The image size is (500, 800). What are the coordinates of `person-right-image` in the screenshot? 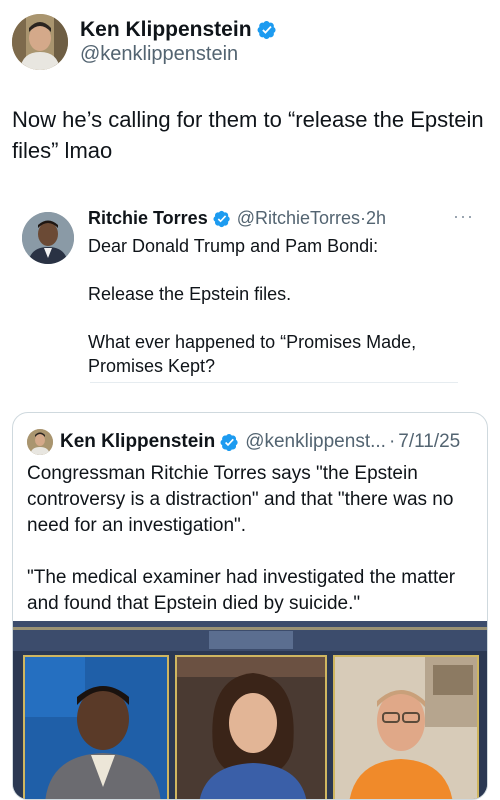 It's located at (406, 728).